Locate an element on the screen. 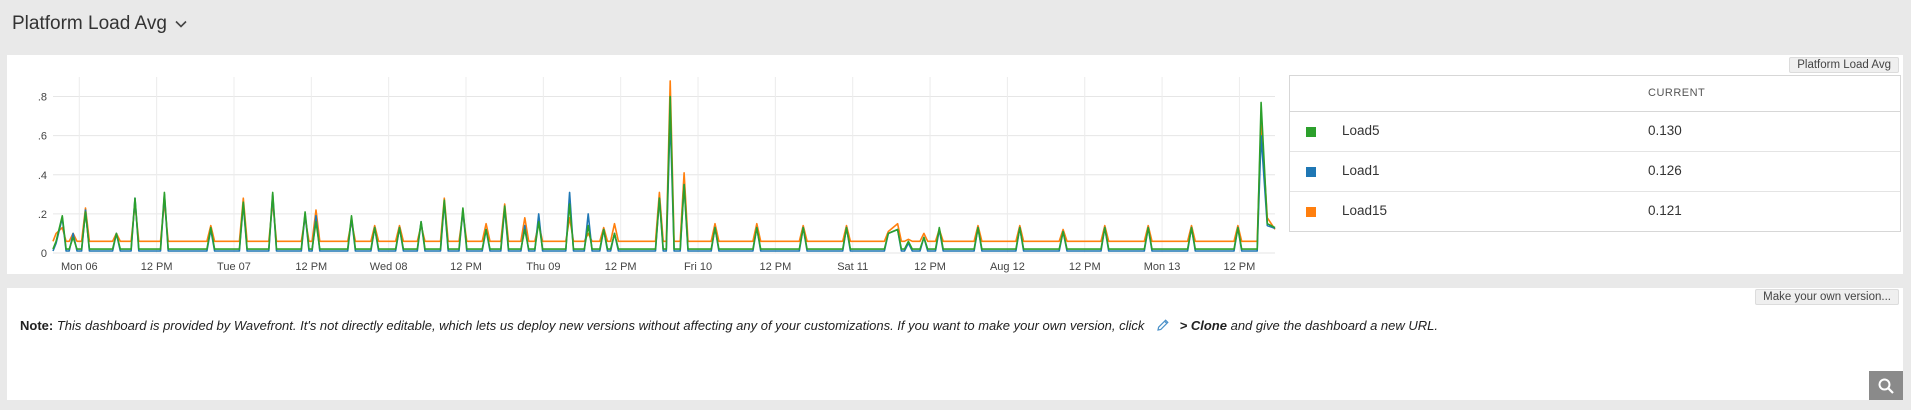 The width and height of the screenshot is (1911, 410). x-tick-label: Mon 13 is located at coordinates (1162, 267).